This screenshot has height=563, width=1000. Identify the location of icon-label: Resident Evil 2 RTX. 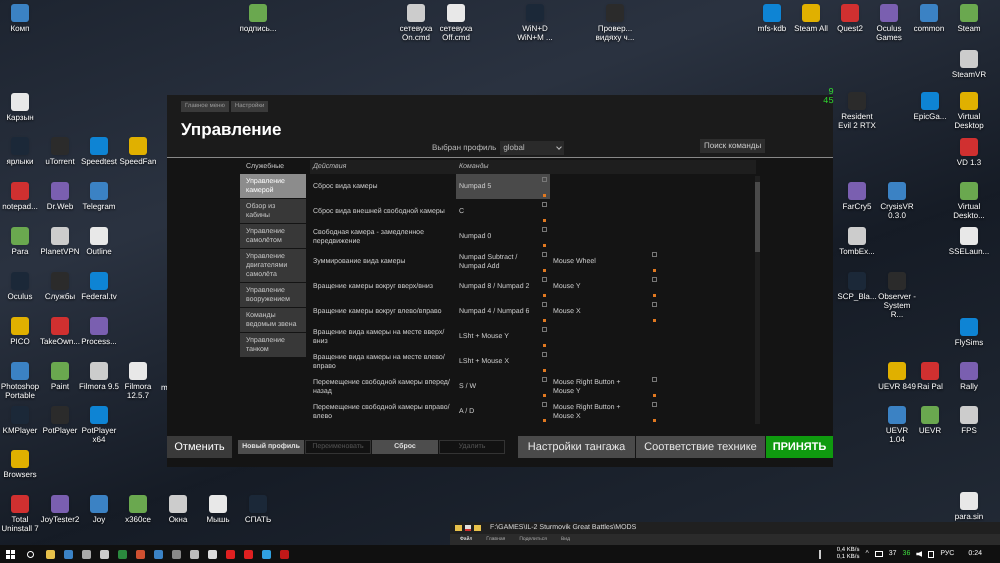
(857, 121).